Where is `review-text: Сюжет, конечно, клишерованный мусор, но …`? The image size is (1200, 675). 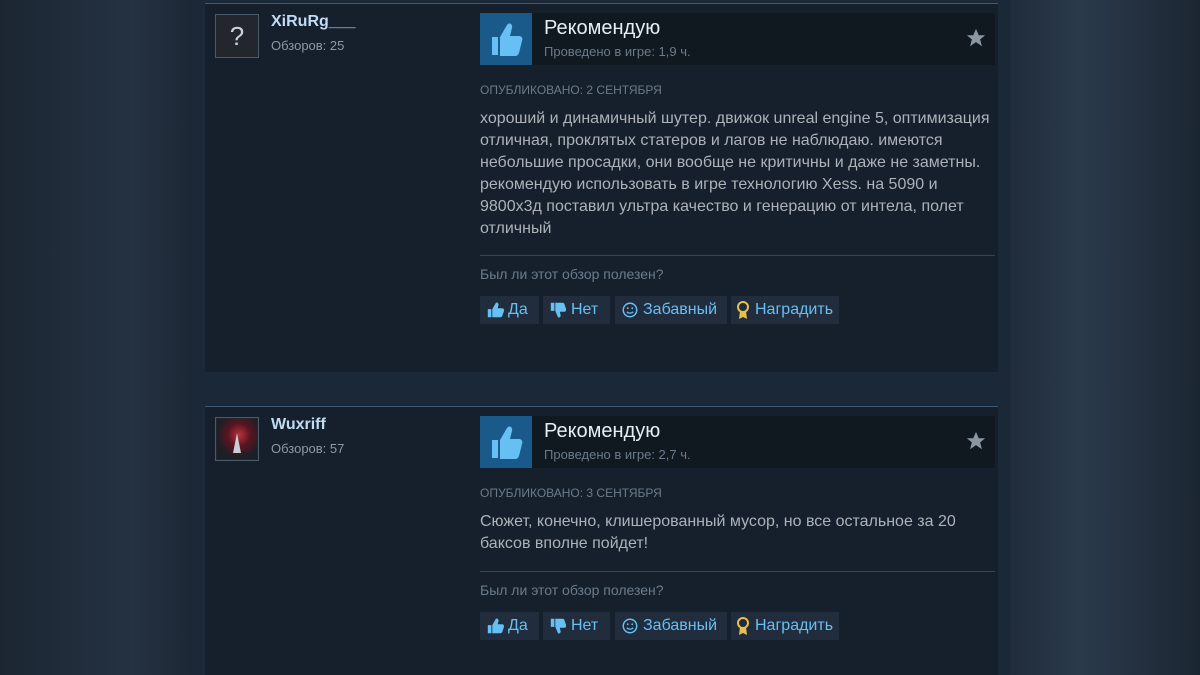 review-text: Сюжет, конечно, клишерованный мусор, но … is located at coordinates (718, 532).